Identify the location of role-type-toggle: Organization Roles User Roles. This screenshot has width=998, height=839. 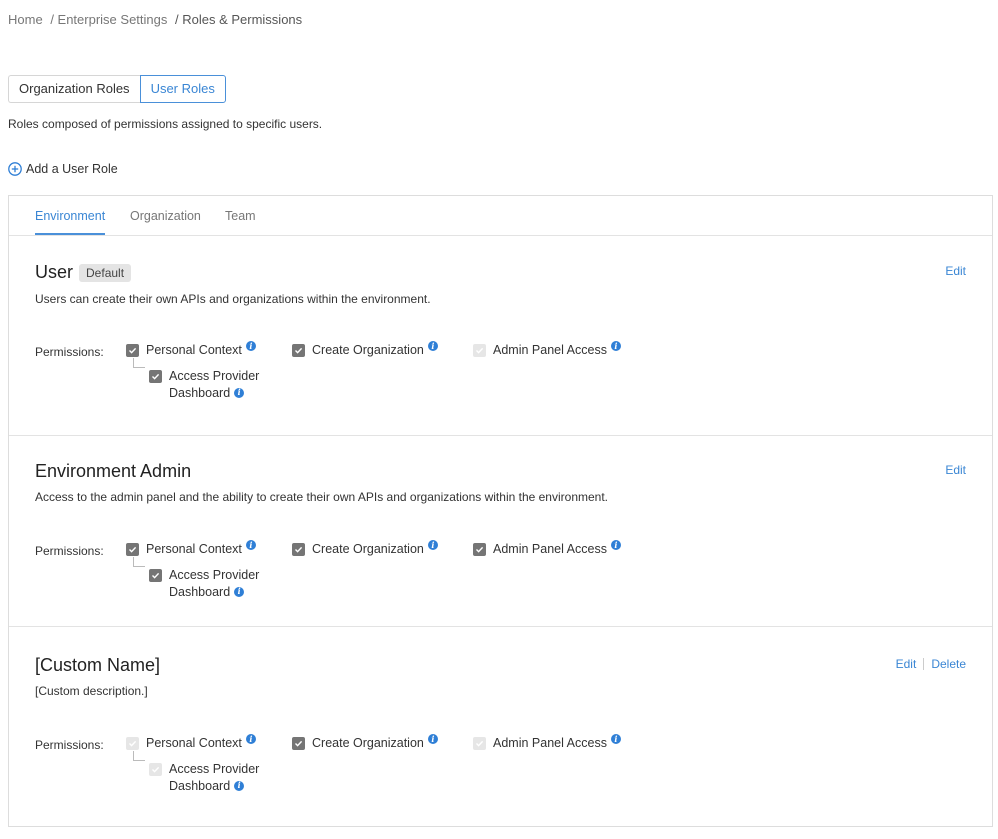
(117, 89).